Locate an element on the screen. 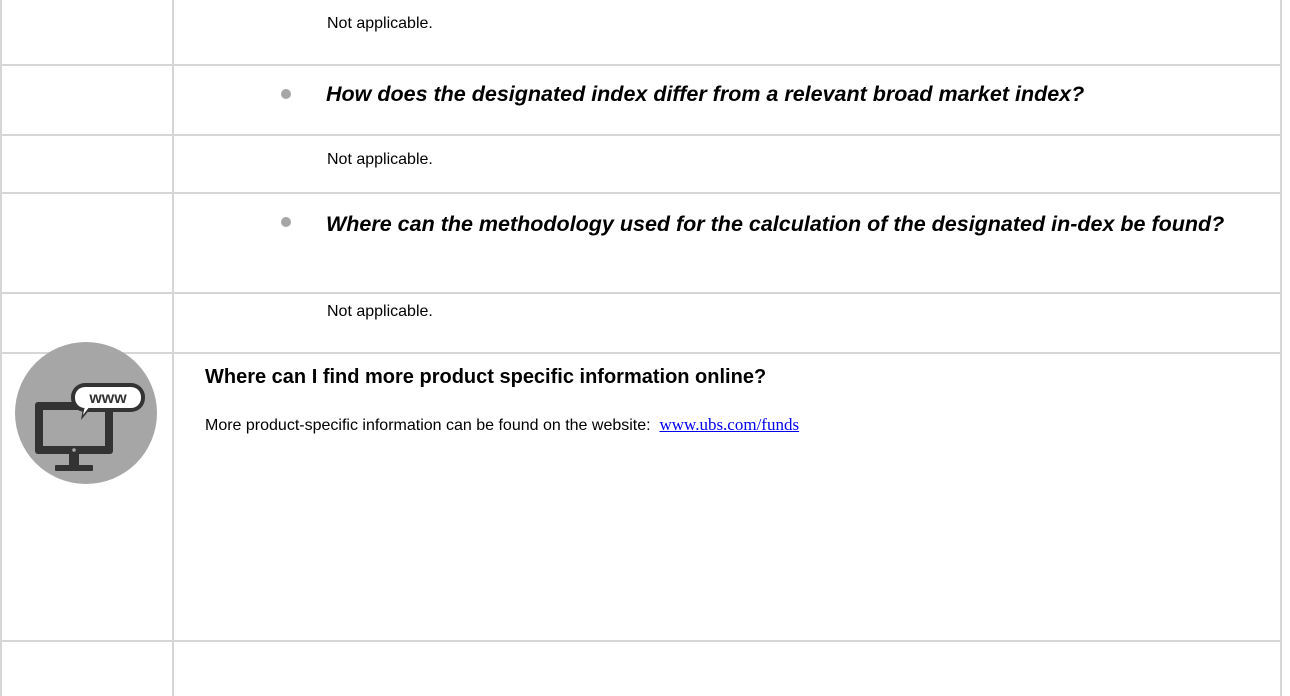 The height and width of the screenshot is (696, 1290). monitor-screen is located at coordinates (74, 428).